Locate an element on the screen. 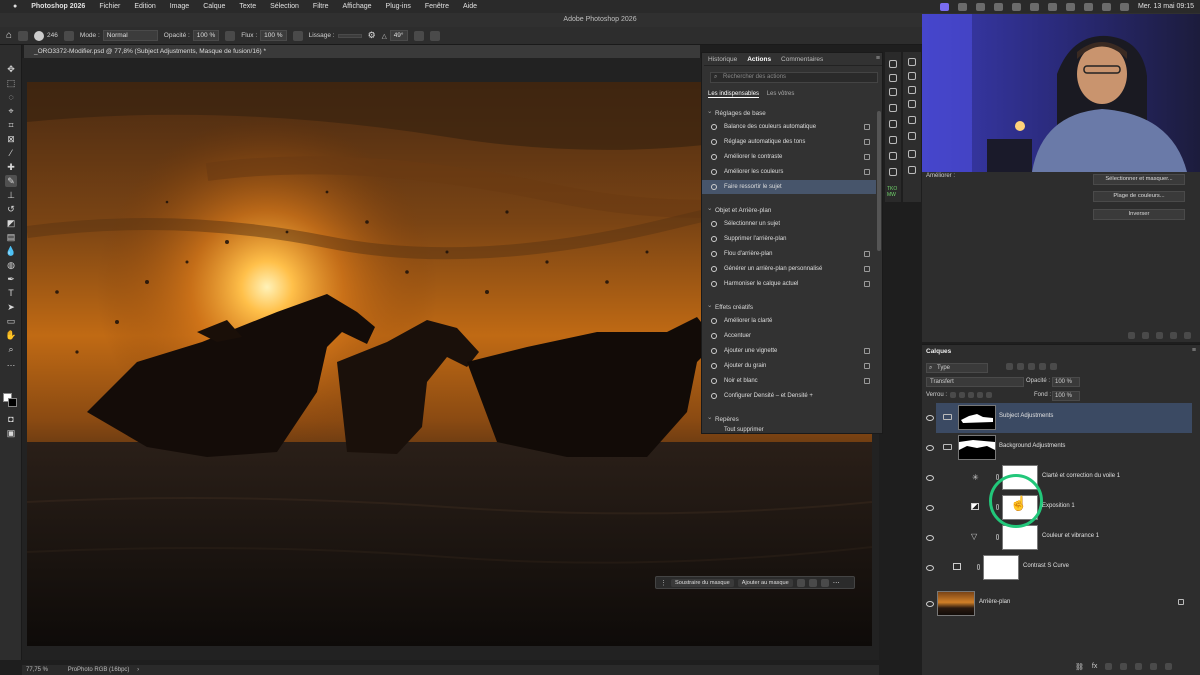  menu-affichage: Affichage is located at coordinates (356, 6).